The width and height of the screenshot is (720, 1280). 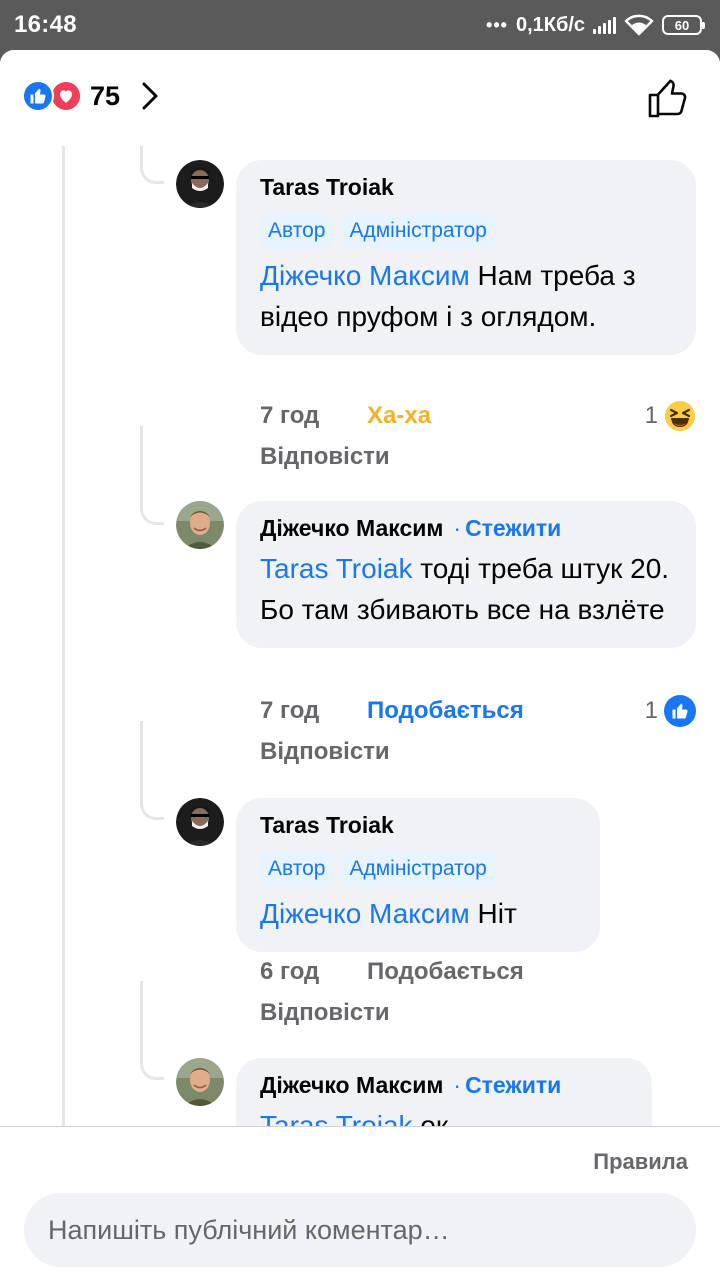 What do you see at coordinates (150, 96) in the screenshot?
I see `chevron-right-icon` at bounding box center [150, 96].